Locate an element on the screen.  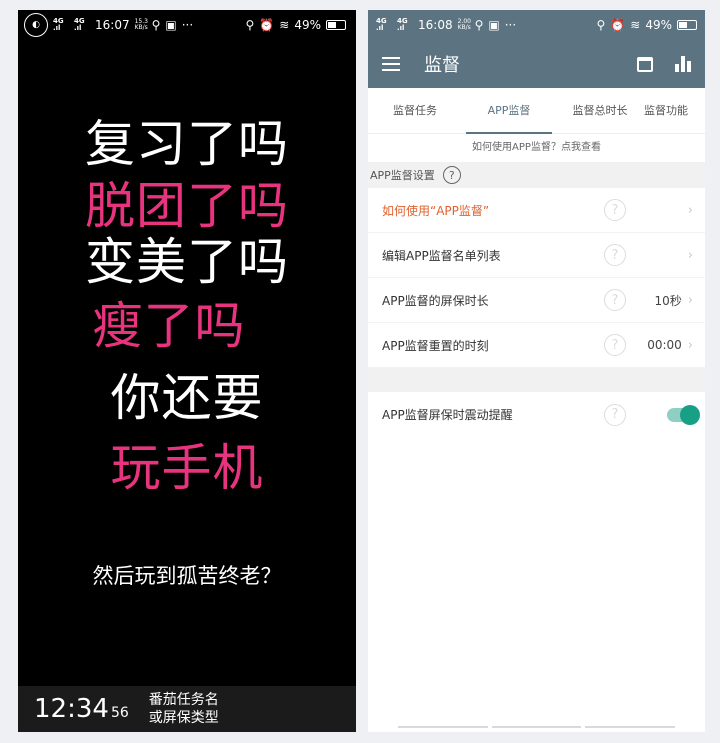
motivational-line: 瘦了吗 is located at coordinates (169, 326).